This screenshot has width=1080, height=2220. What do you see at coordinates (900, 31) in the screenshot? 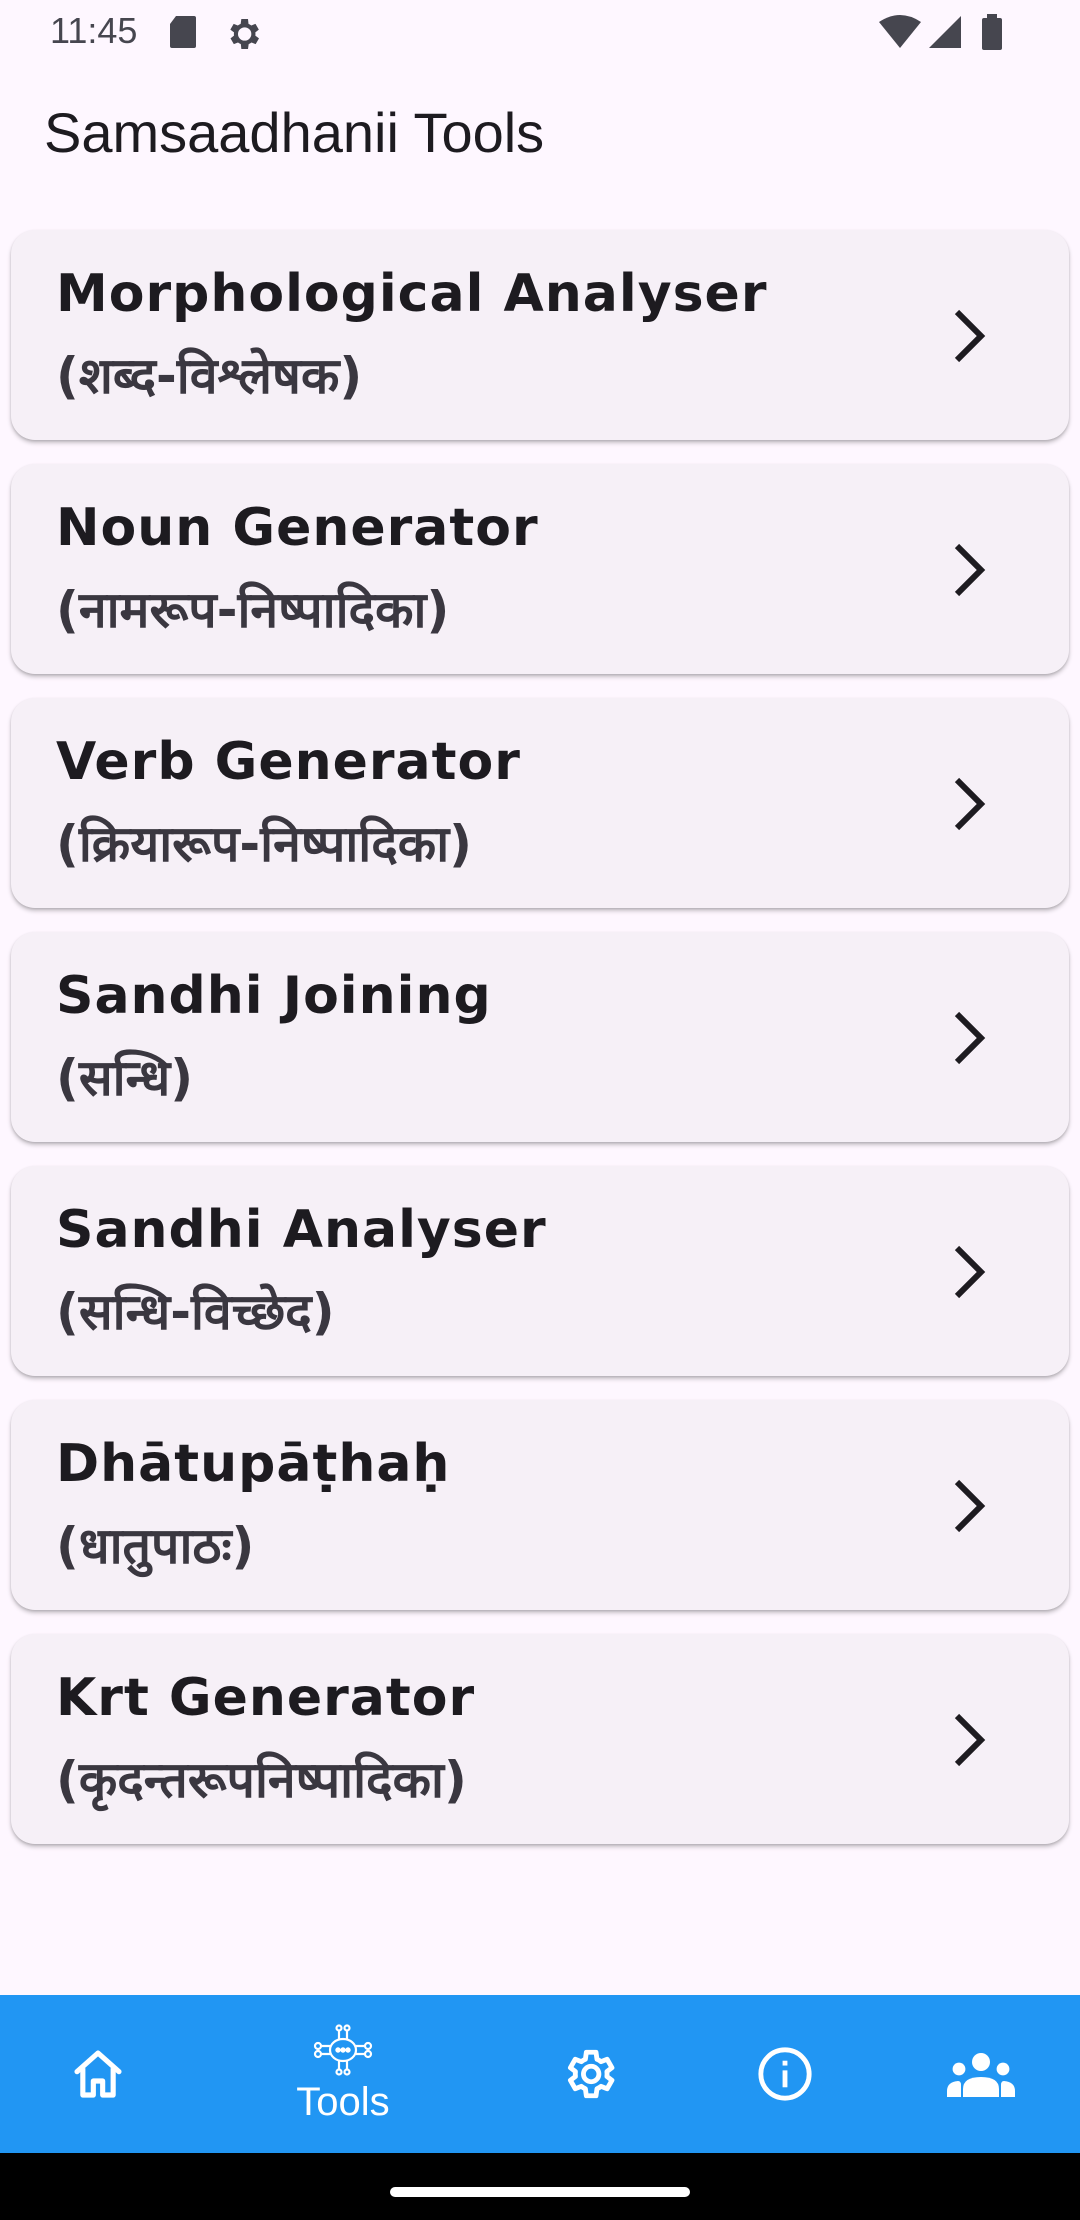
I see `wifi-icon` at bounding box center [900, 31].